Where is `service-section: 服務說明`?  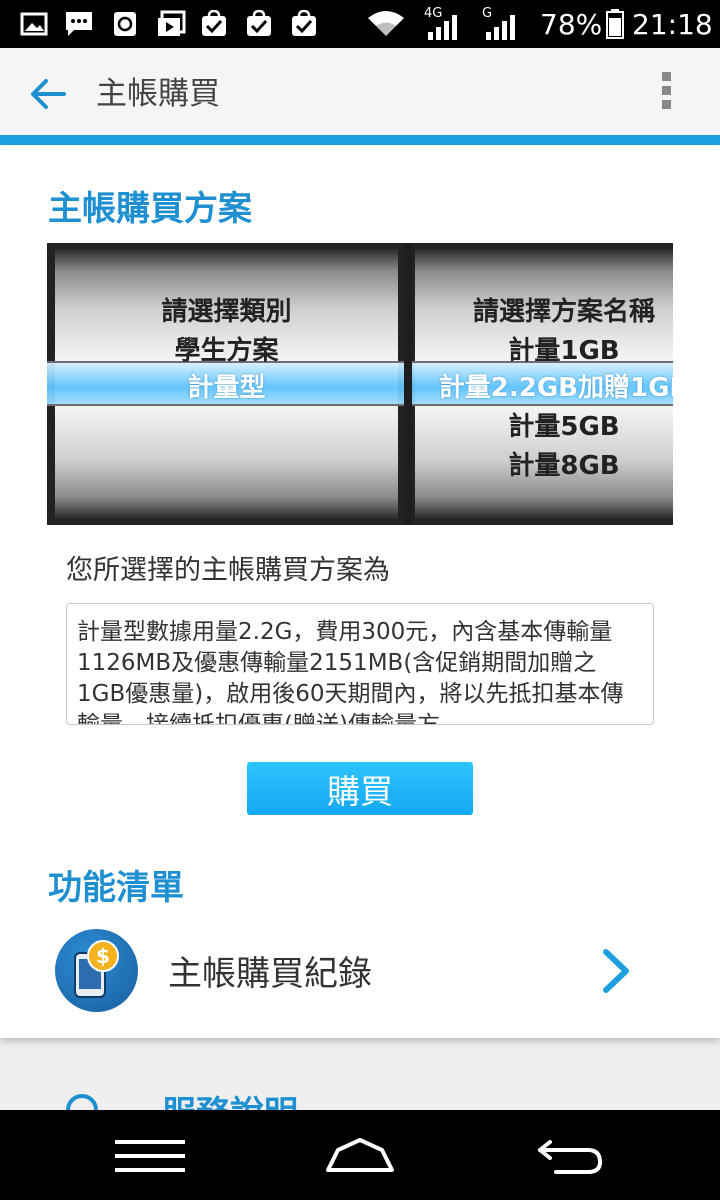
service-section: 服務說明 is located at coordinates (360, 1085).